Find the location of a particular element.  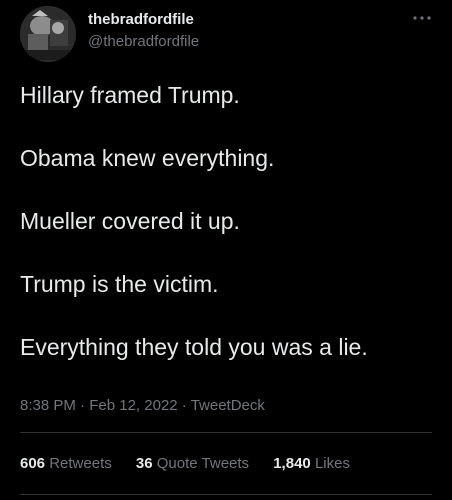

tweet-line: Everything they told you was a lie. is located at coordinates (194, 347).